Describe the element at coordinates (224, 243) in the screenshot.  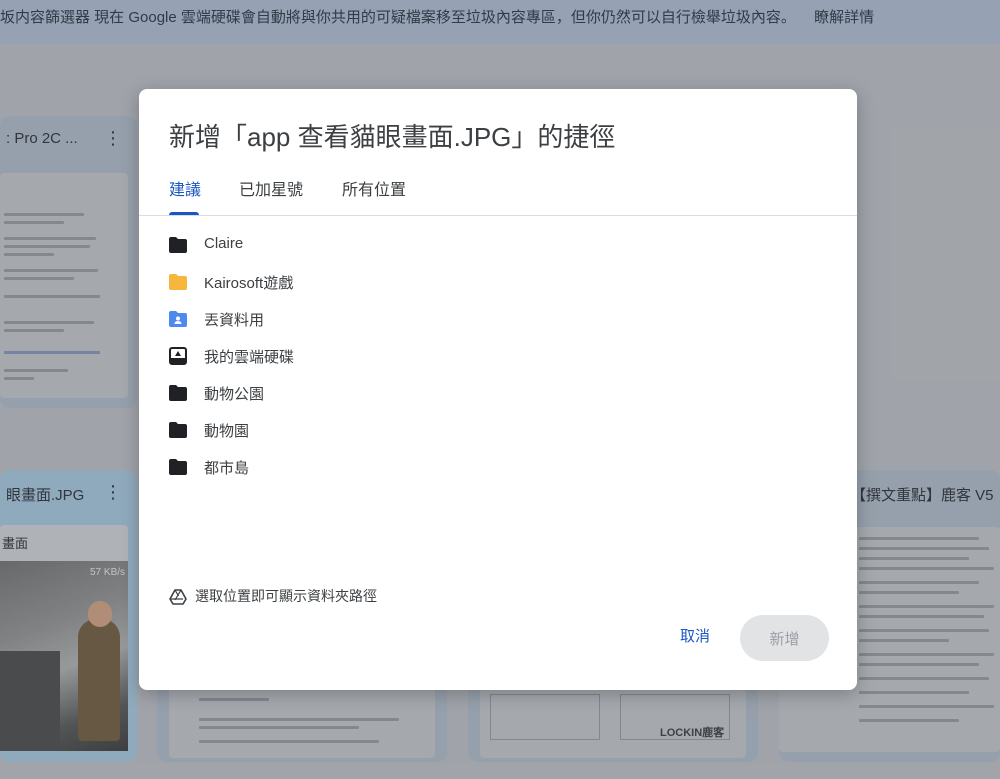
I see `list-item-label: Claire` at that location.